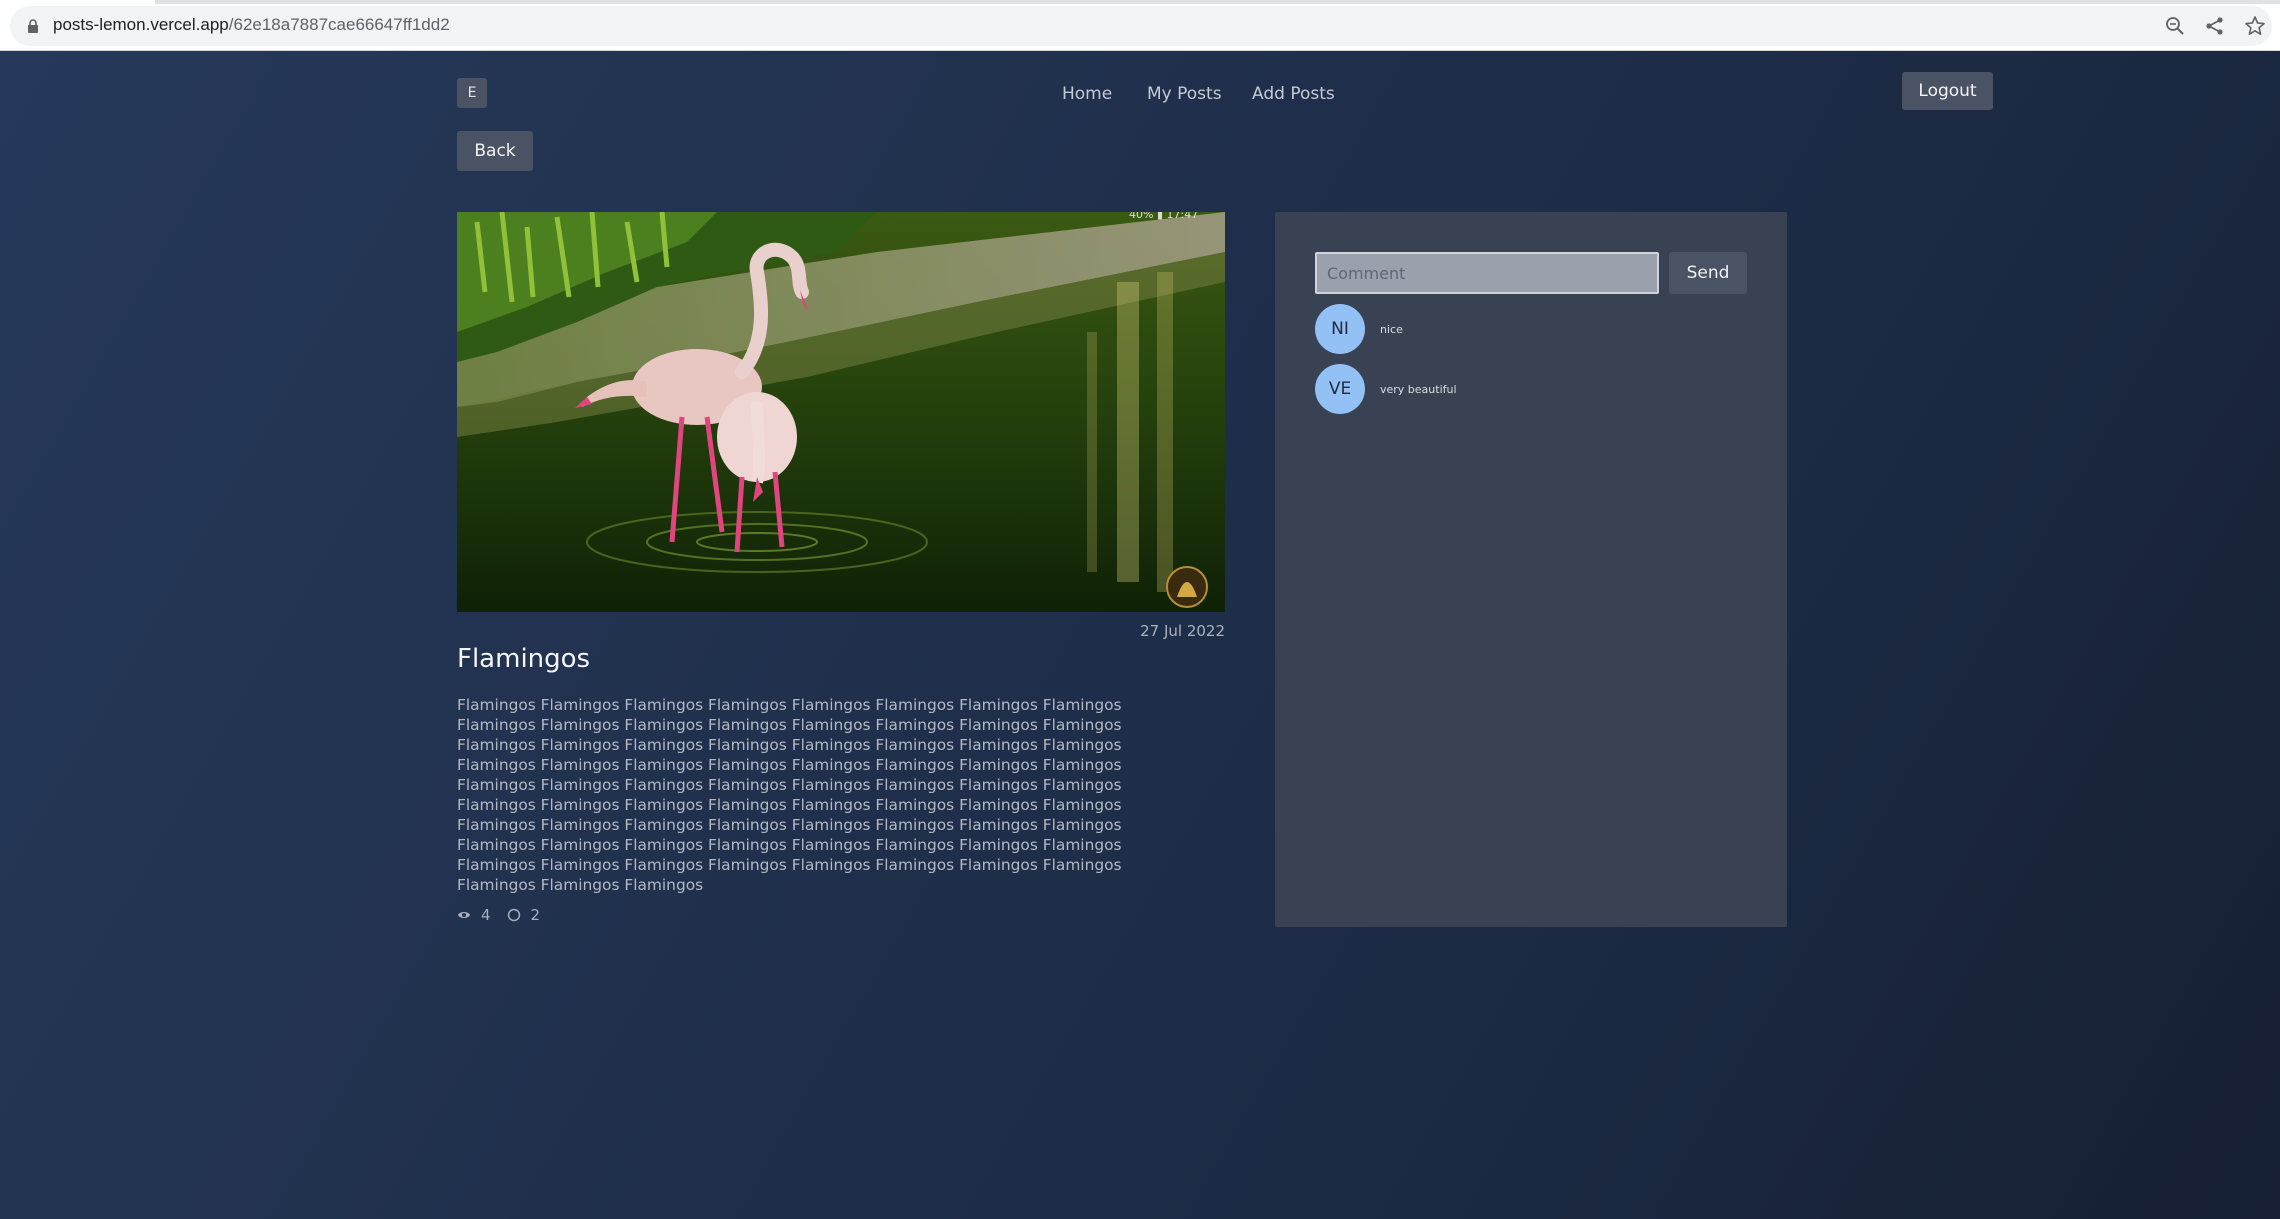  Describe the element at coordinates (1163, 216) in the screenshot. I see `svg-text: 40% ▮ 17:47` at that location.